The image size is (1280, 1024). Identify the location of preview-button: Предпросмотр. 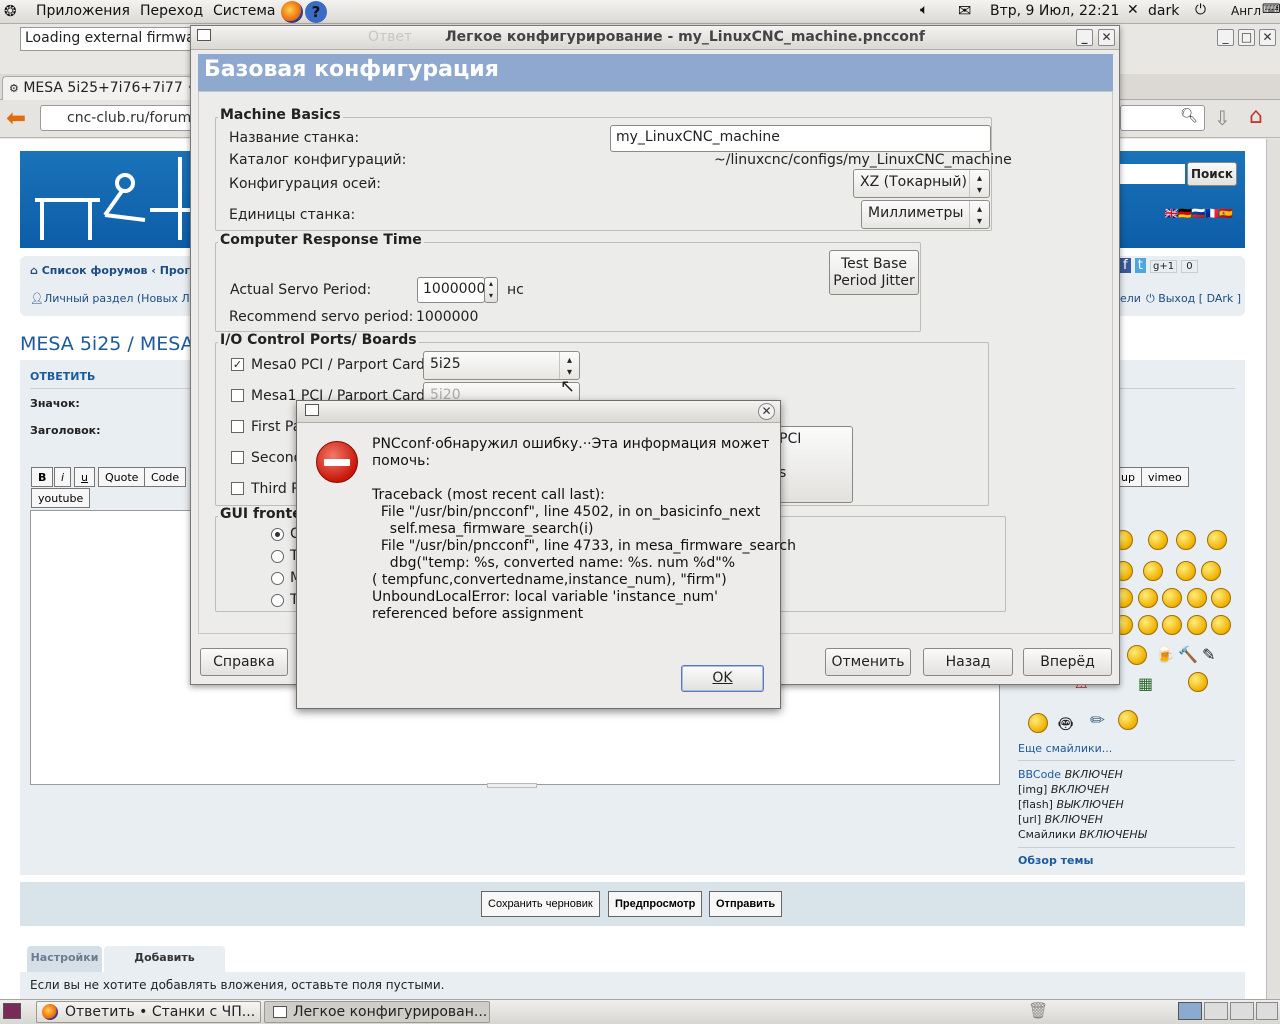
(655, 904).